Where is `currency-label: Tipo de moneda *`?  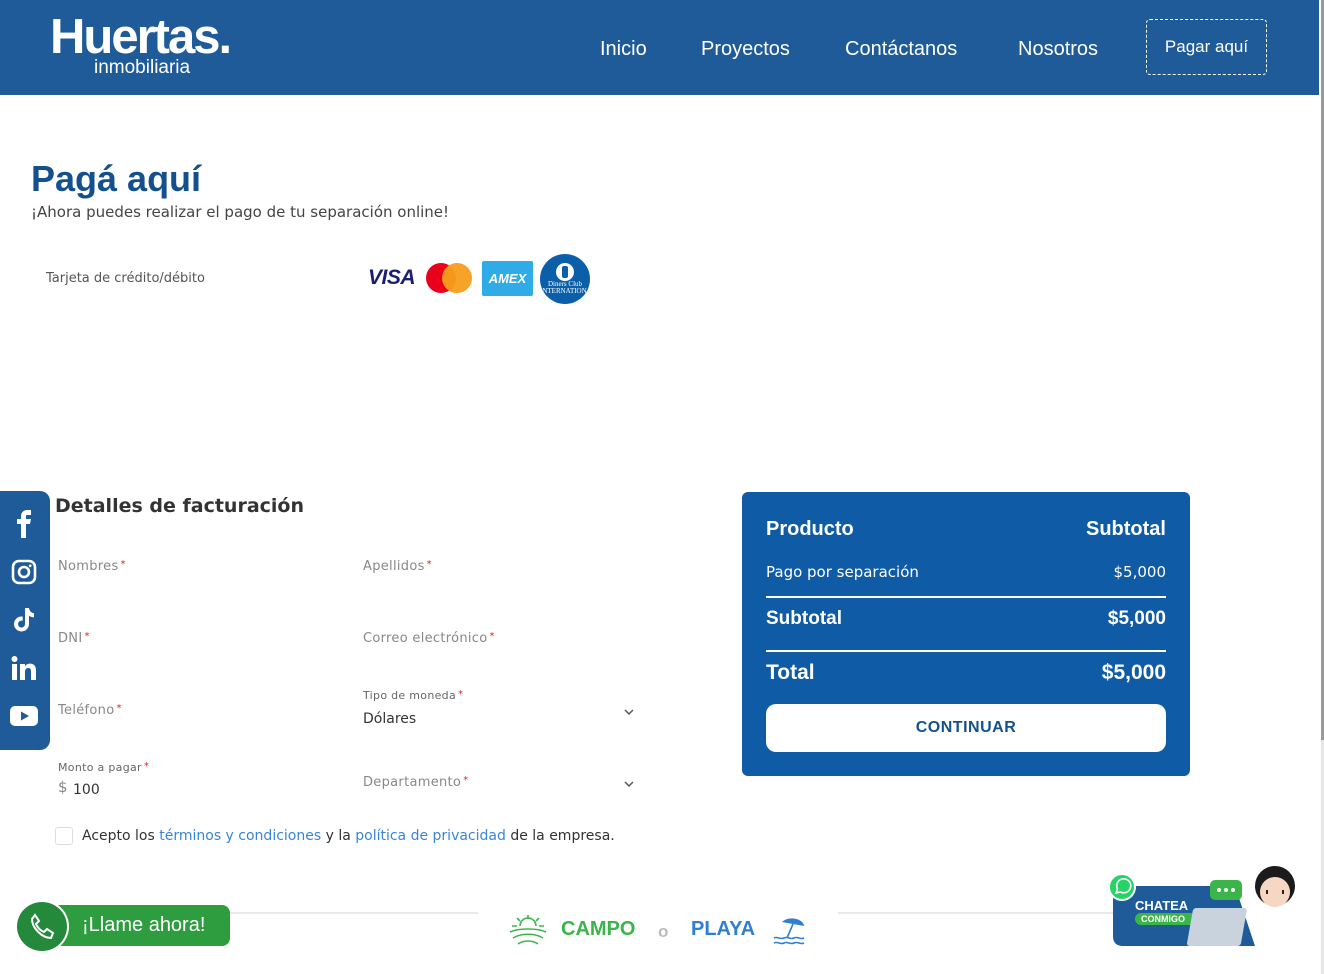
currency-label: Tipo de moneda * is located at coordinates (413, 695).